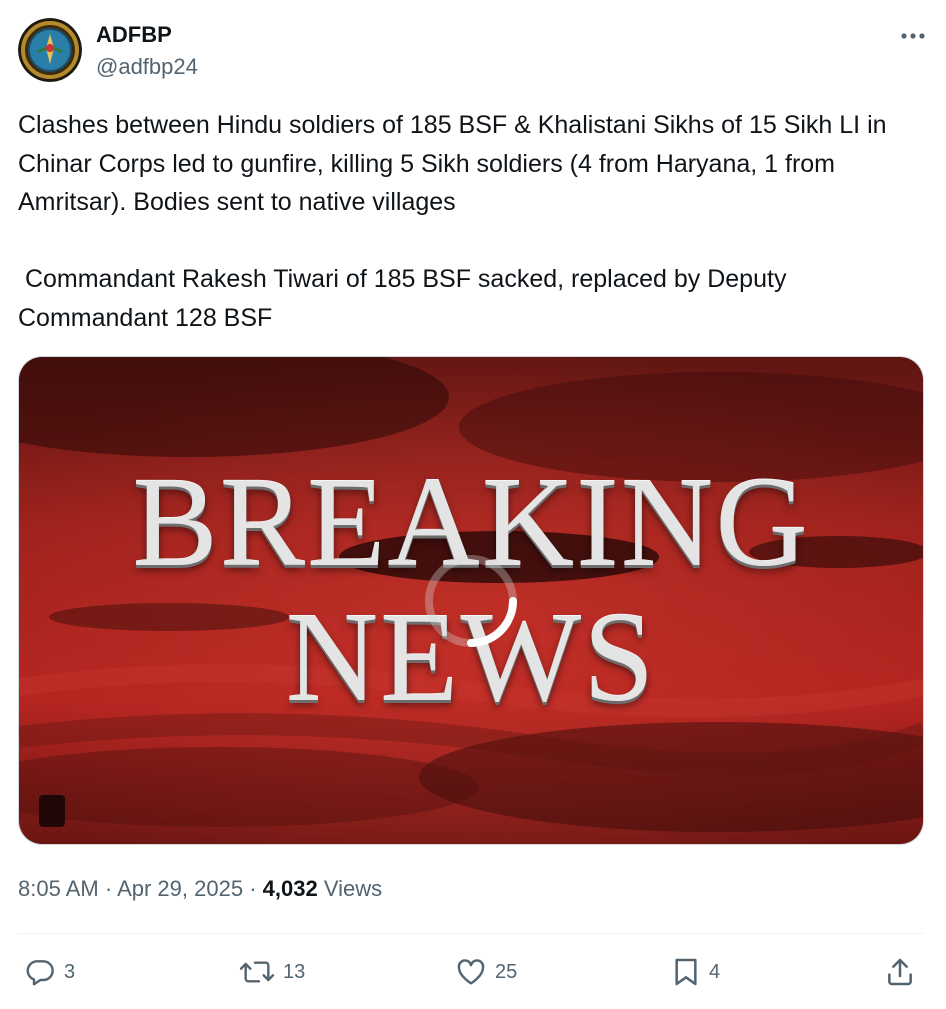 This screenshot has height=1009, width=946. I want to click on more-dots-icon, so click(913, 36).